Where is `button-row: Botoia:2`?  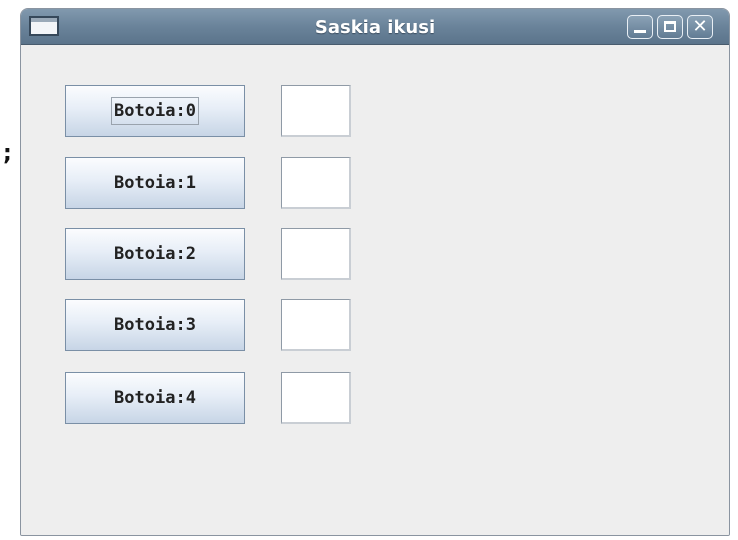 button-row: Botoia:2 is located at coordinates (215, 254).